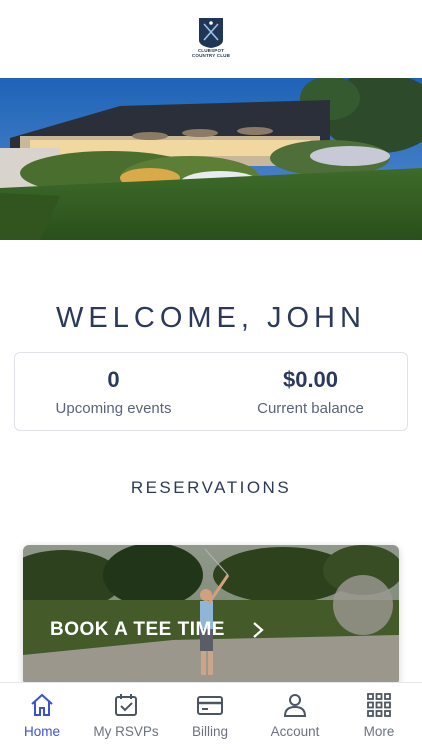 This screenshot has height=750, width=422. What do you see at coordinates (210, 705) in the screenshot?
I see `credit-card-icon` at bounding box center [210, 705].